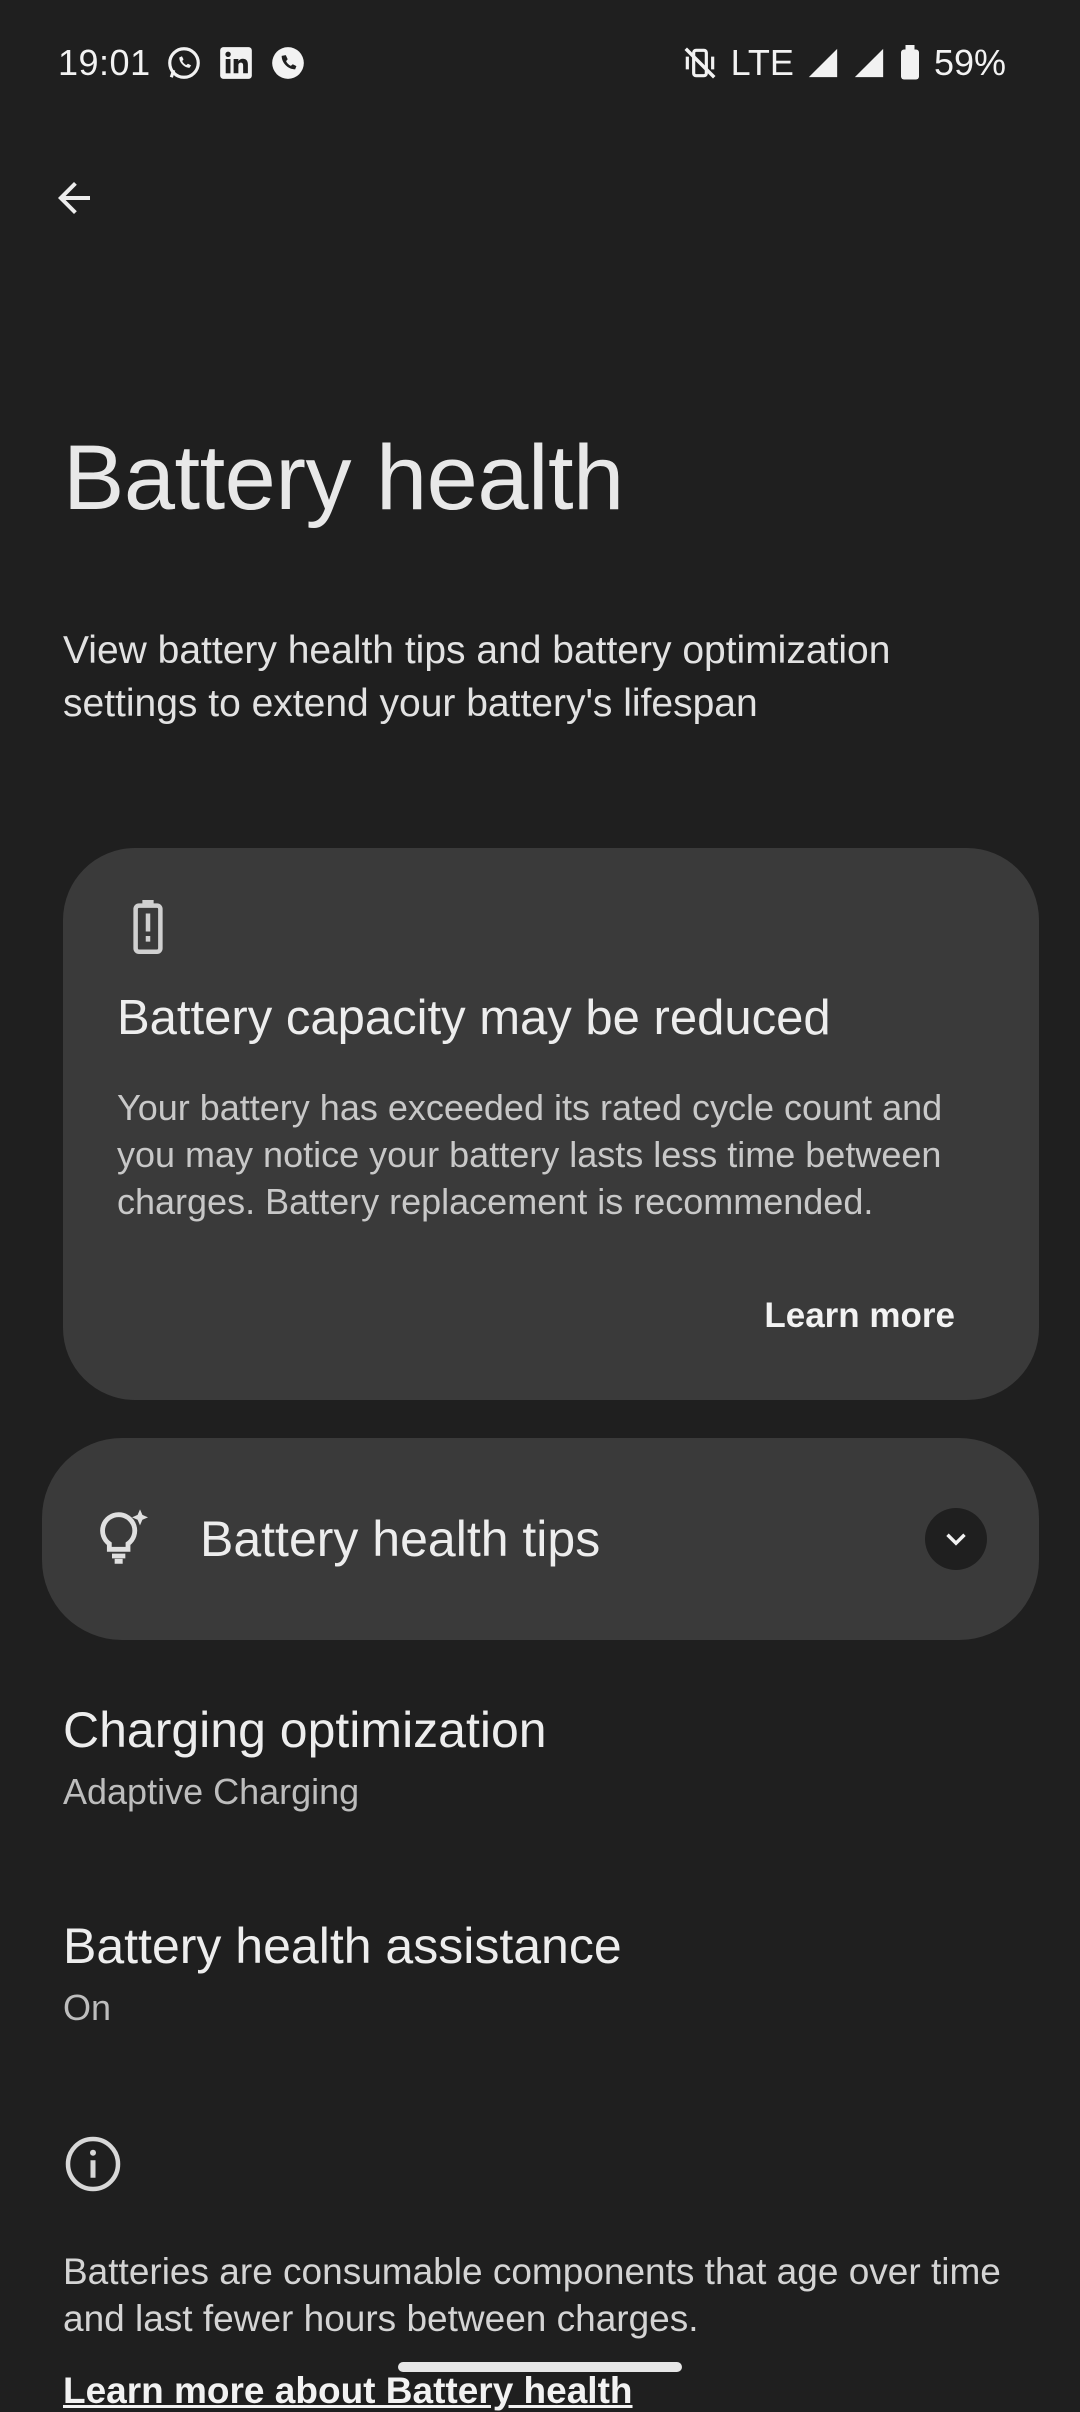 This screenshot has width=1080, height=2412. I want to click on battery-health-tips-row: Battery health tips, so click(540, 1539).